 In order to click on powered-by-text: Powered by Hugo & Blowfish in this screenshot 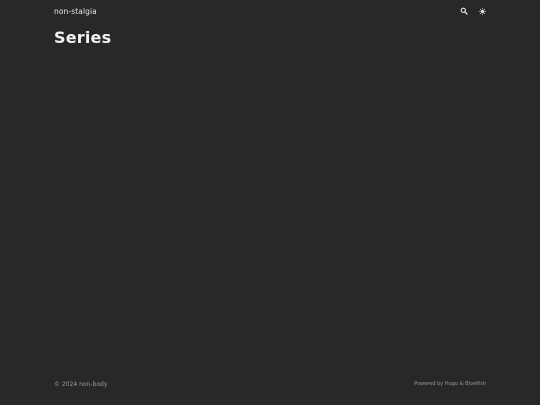, I will do `click(450, 384)`.